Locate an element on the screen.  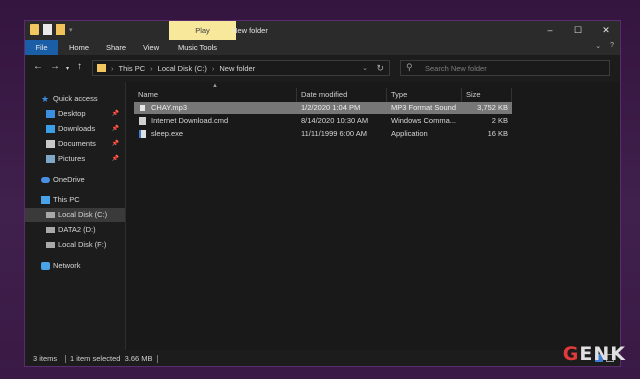
nav-item-downloads: Downloads 📌 is located at coordinates (75, 129).